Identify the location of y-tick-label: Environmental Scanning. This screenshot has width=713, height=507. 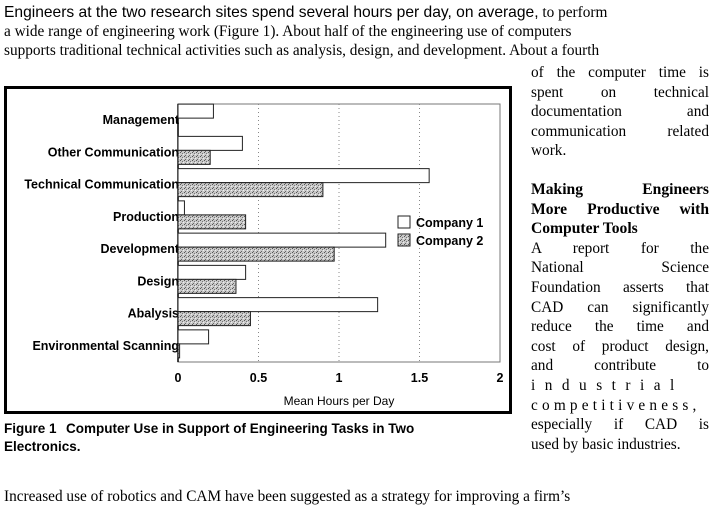
(105, 346).